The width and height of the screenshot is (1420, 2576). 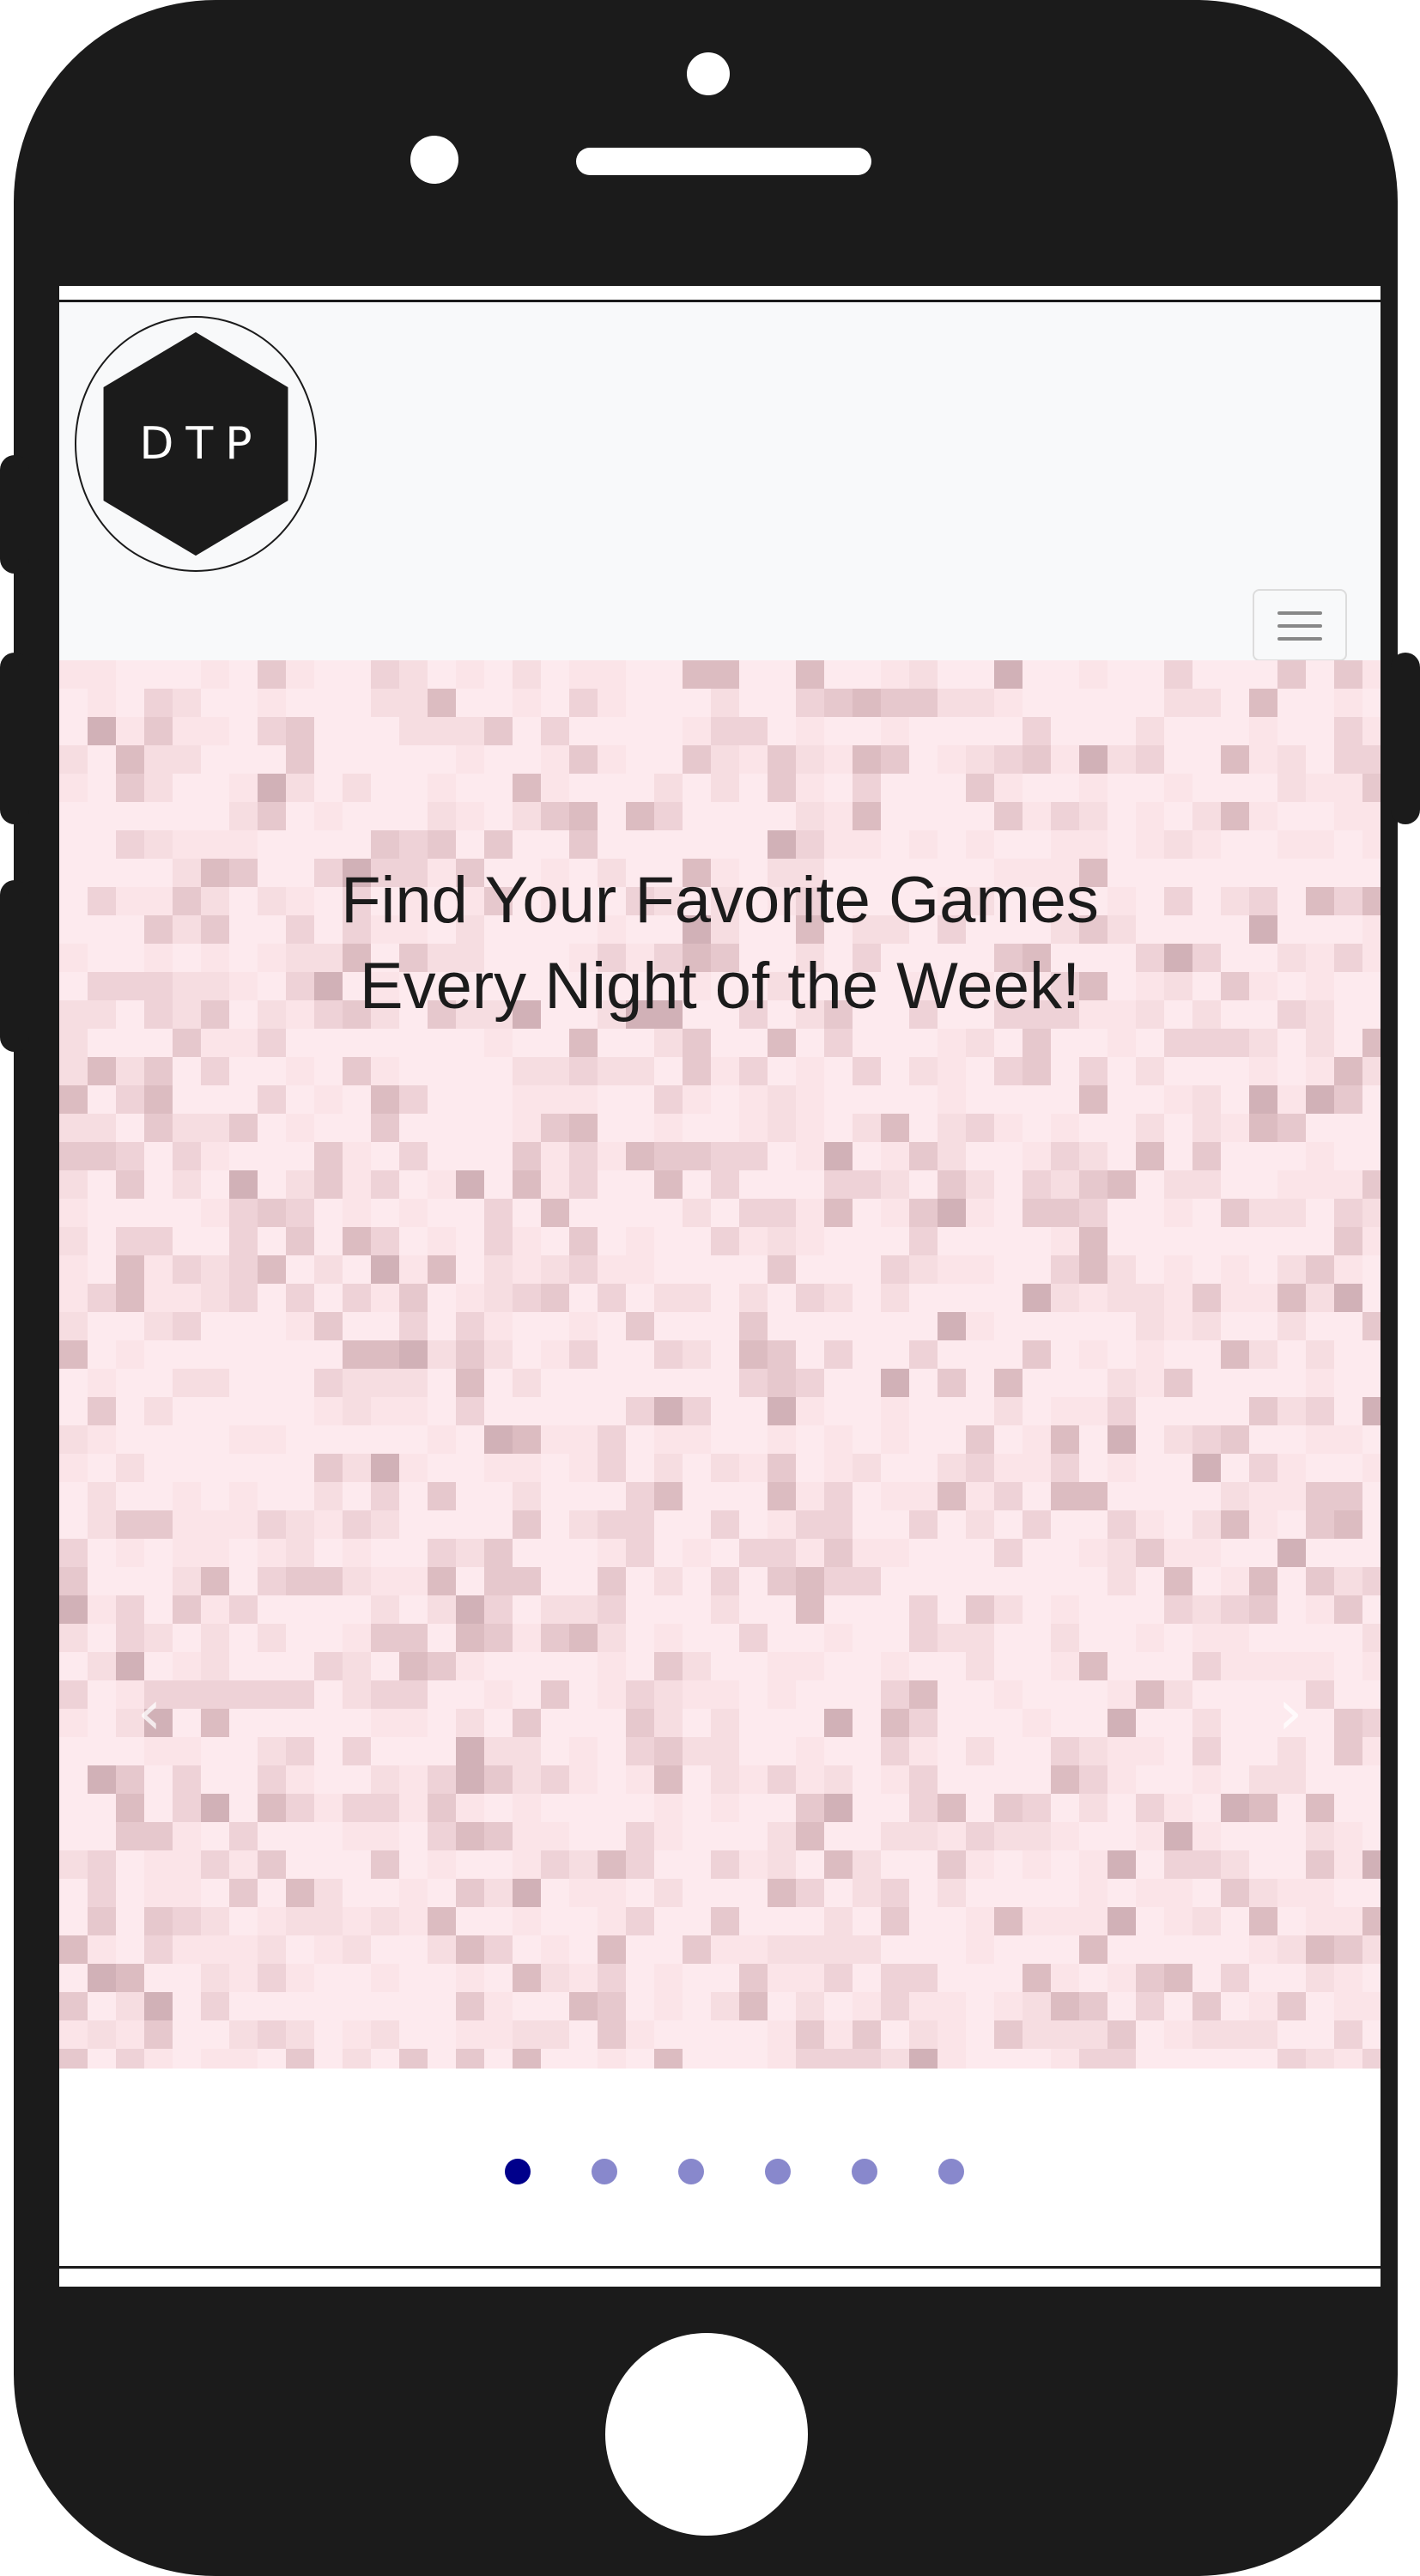 What do you see at coordinates (723, 161) in the screenshot?
I see `earpiece-speaker` at bounding box center [723, 161].